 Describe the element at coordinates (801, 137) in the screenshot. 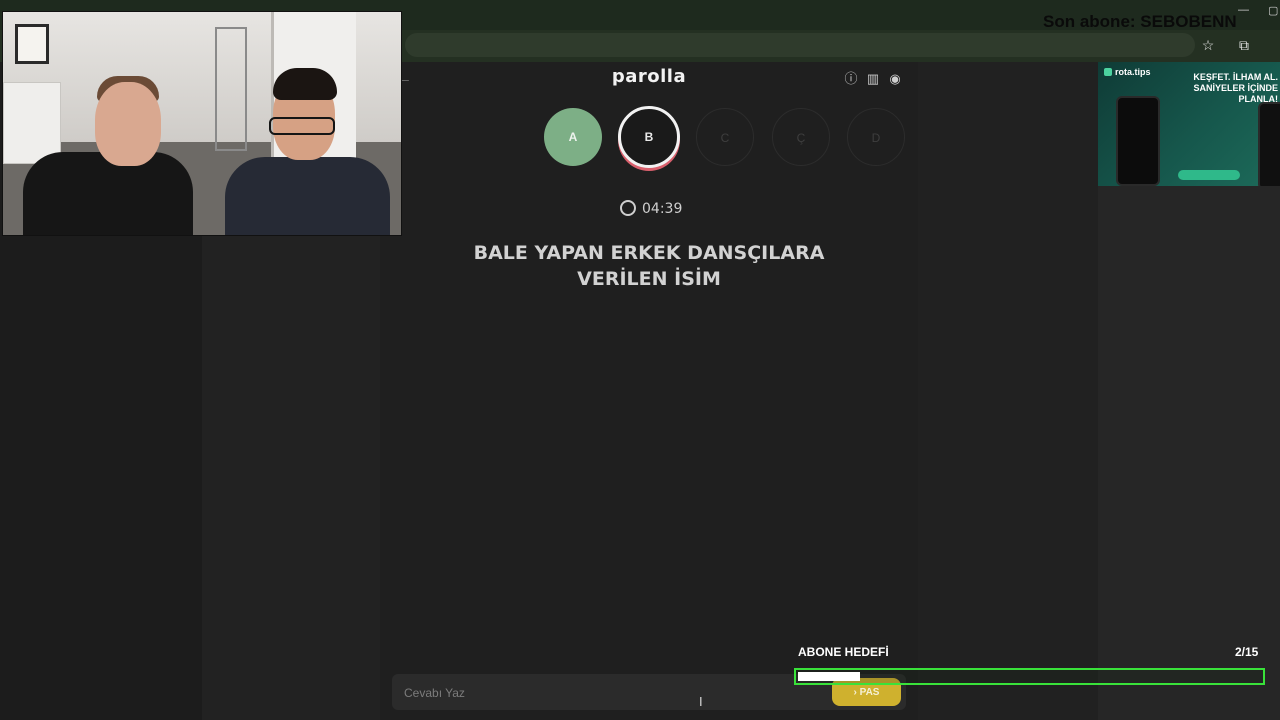

I see `letter-c-cedilla: Ç` at that location.